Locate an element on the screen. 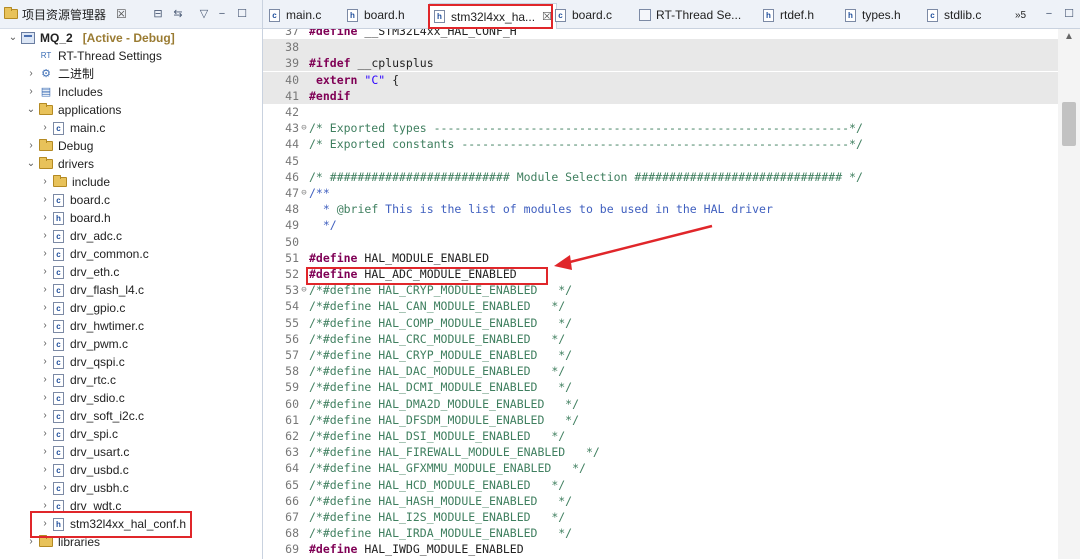 The width and height of the screenshot is (1080, 559). tree-item-label: drv_usbh.c is located at coordinates (99, 488).